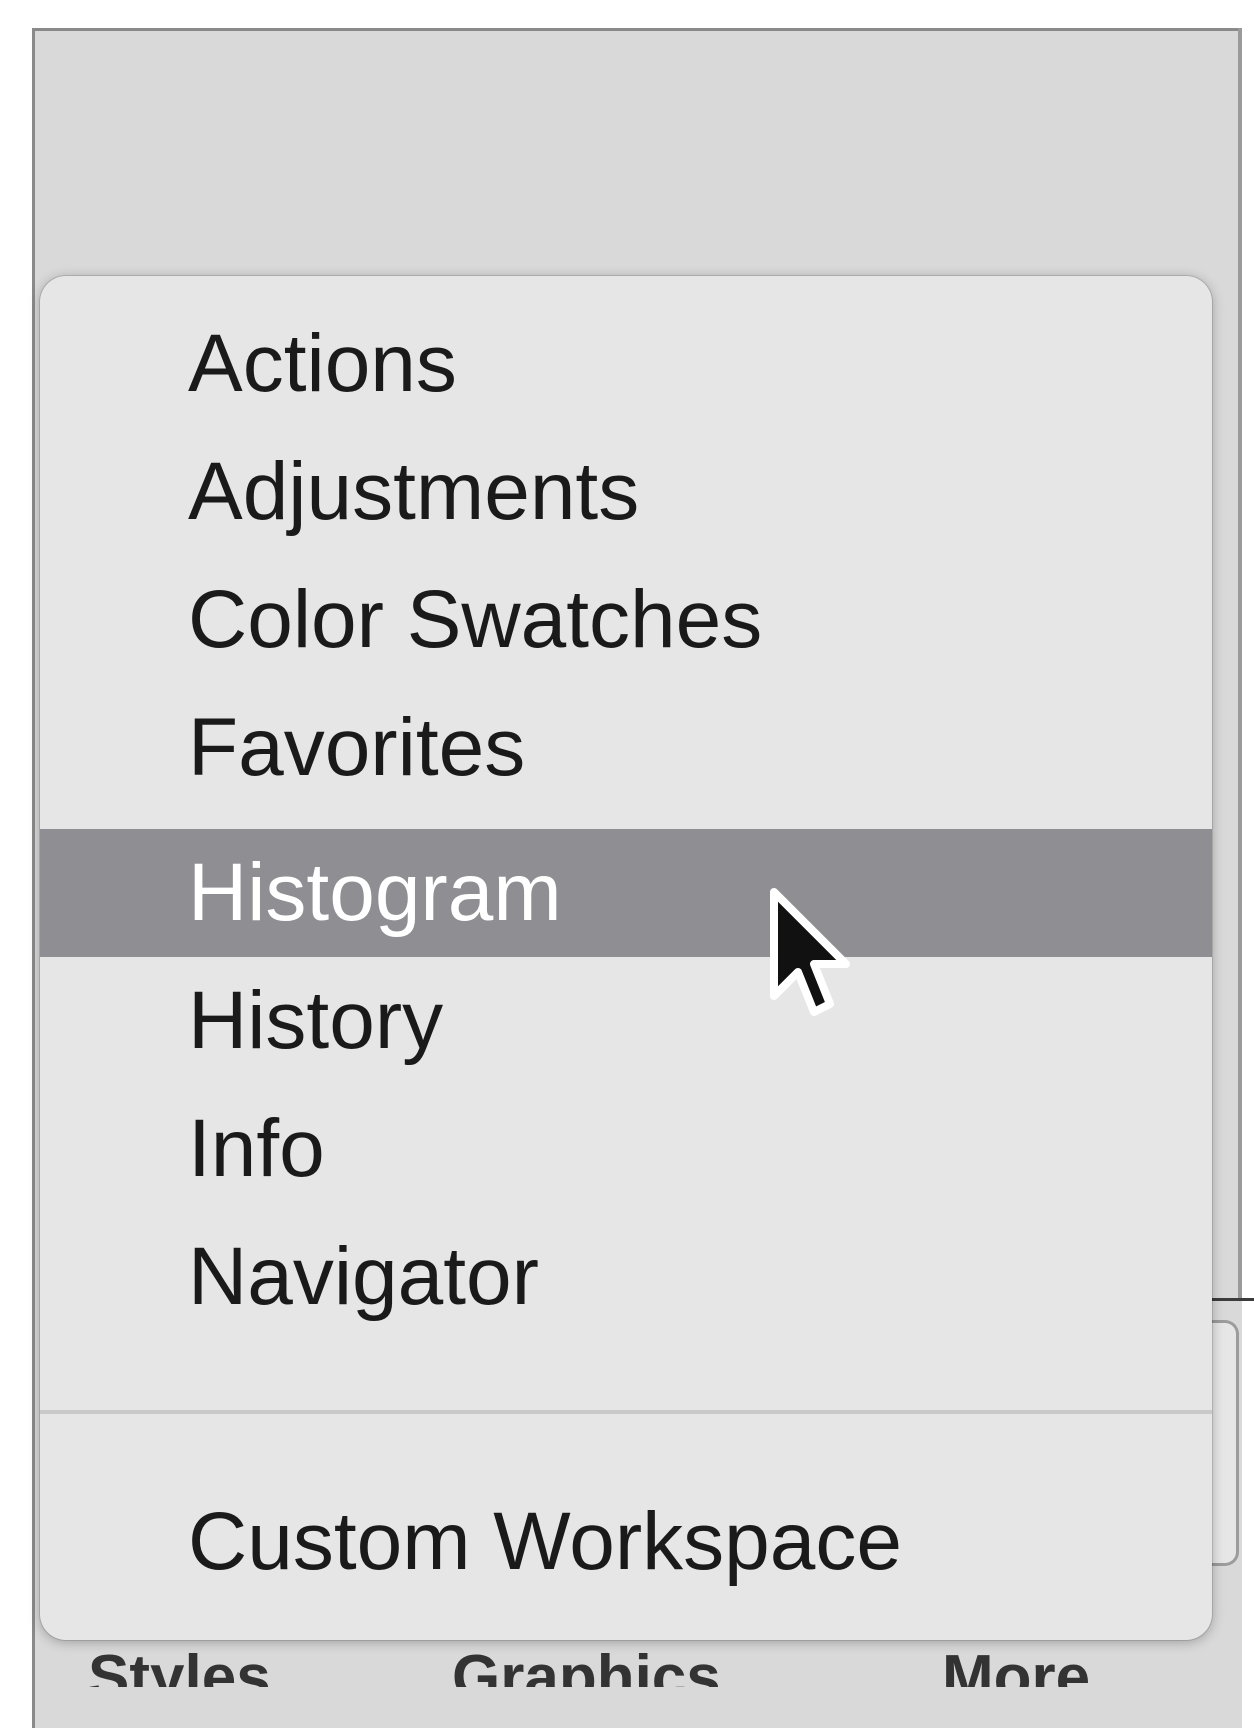 This screenshot has height=1728, width=1254. I want to click on menu-item-history: History, so click(626, 1021).